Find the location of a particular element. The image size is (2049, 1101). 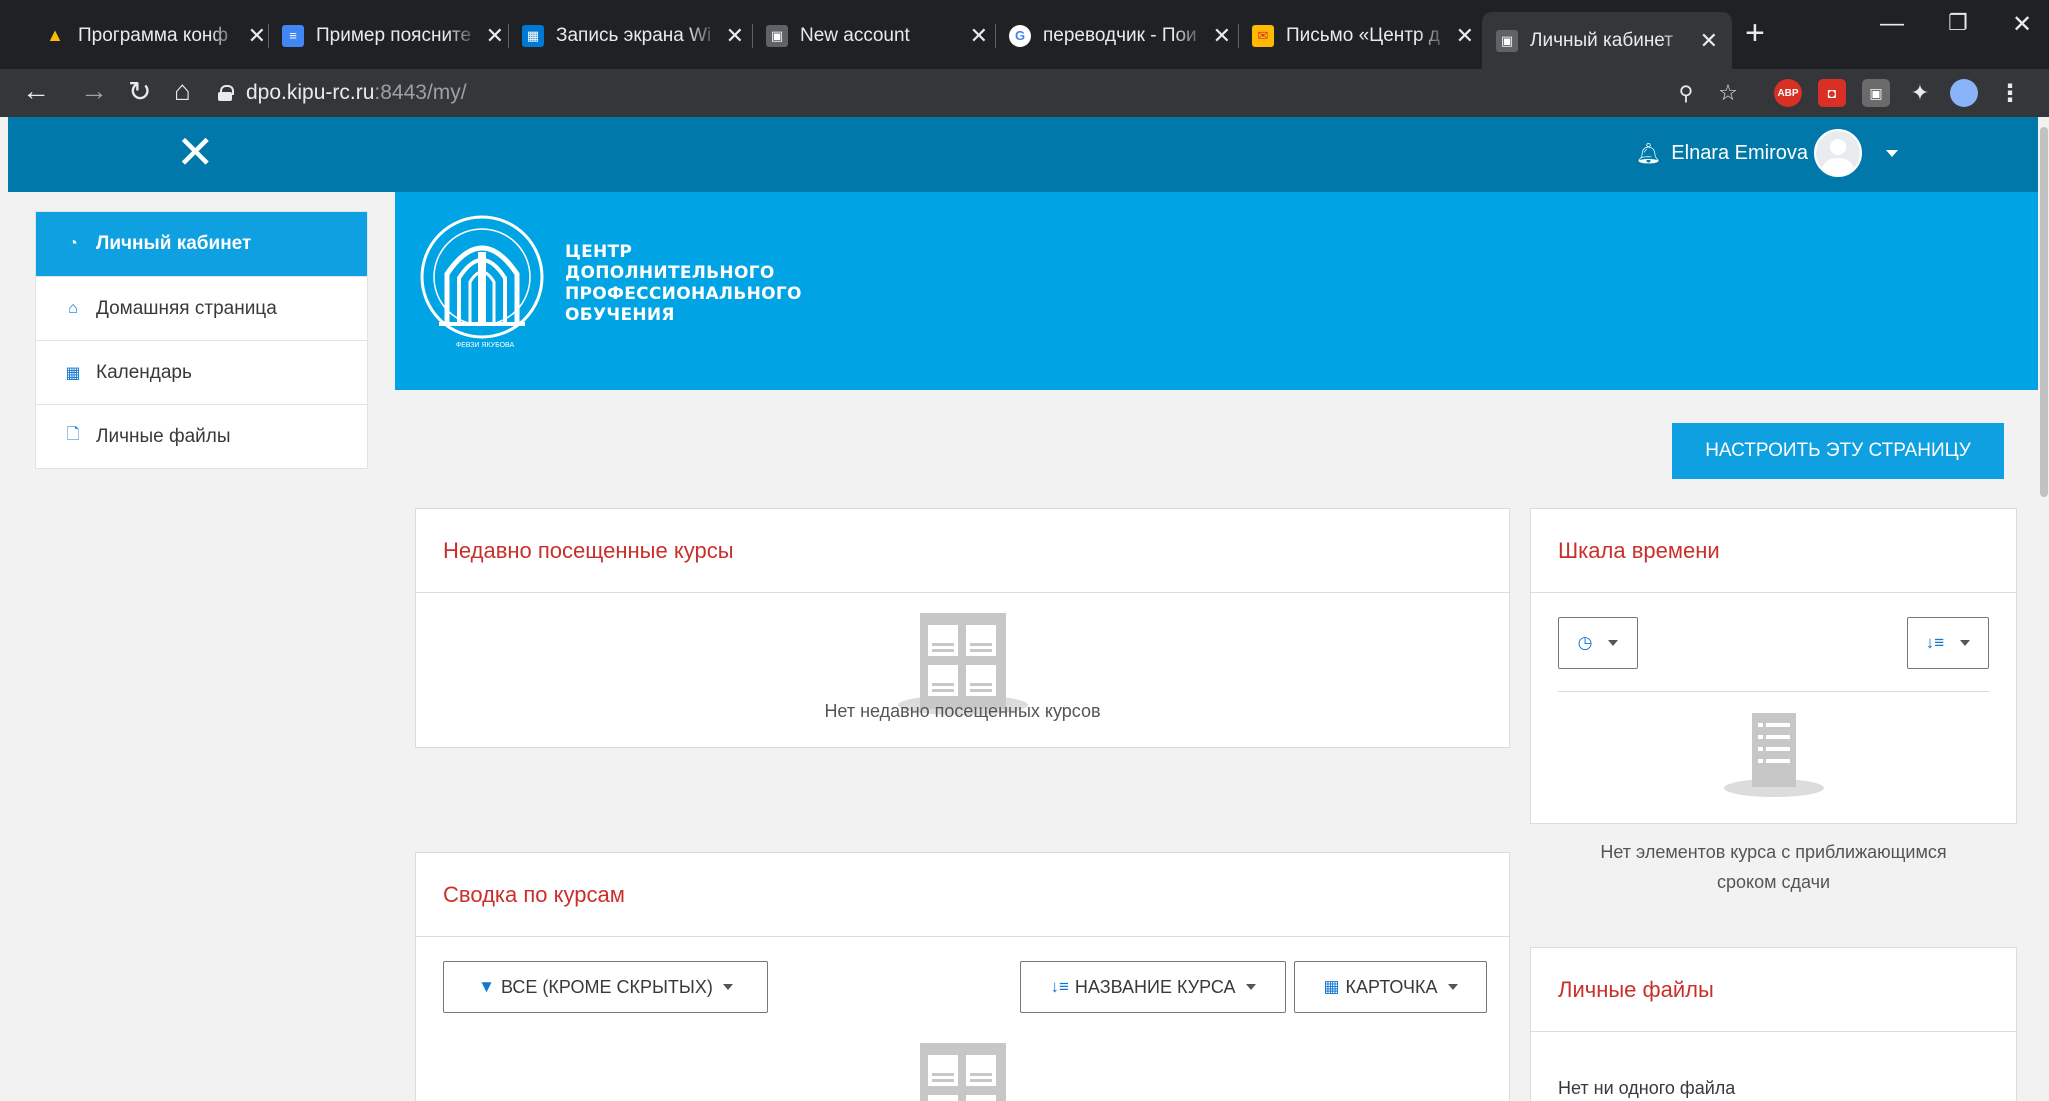

google-icon: G is located at coordinates (1020, 35).